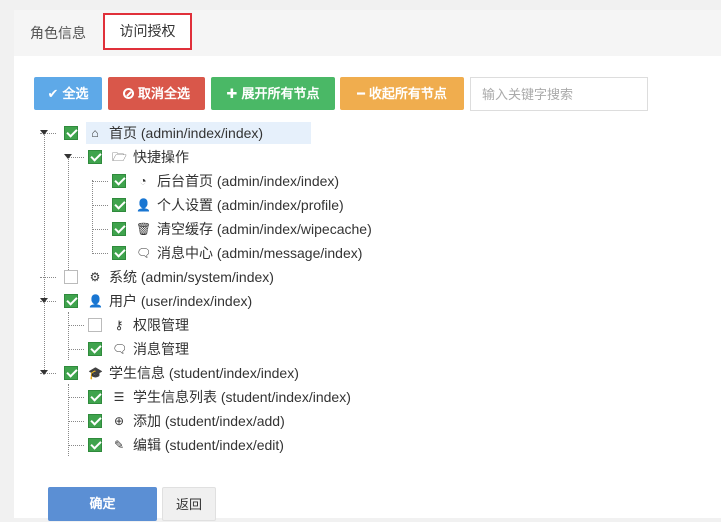 Image resolution: width=721 pixels, height=522 pixels. What do you see at coordinates (68, 336) in the screenshot?
I see `tree-line-user` at bounding box center [68, 336].